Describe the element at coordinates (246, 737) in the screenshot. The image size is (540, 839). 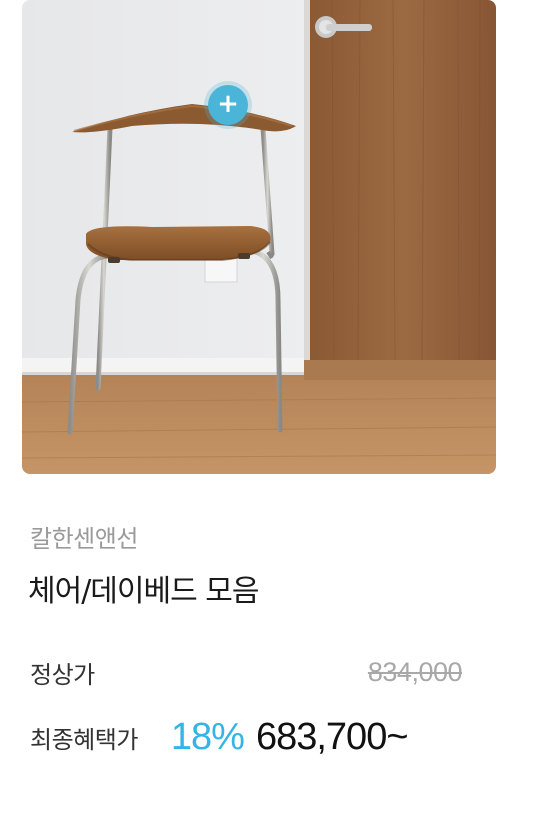
I see `final-price-row: 최종혜택가 18% 683,700~` at that location.